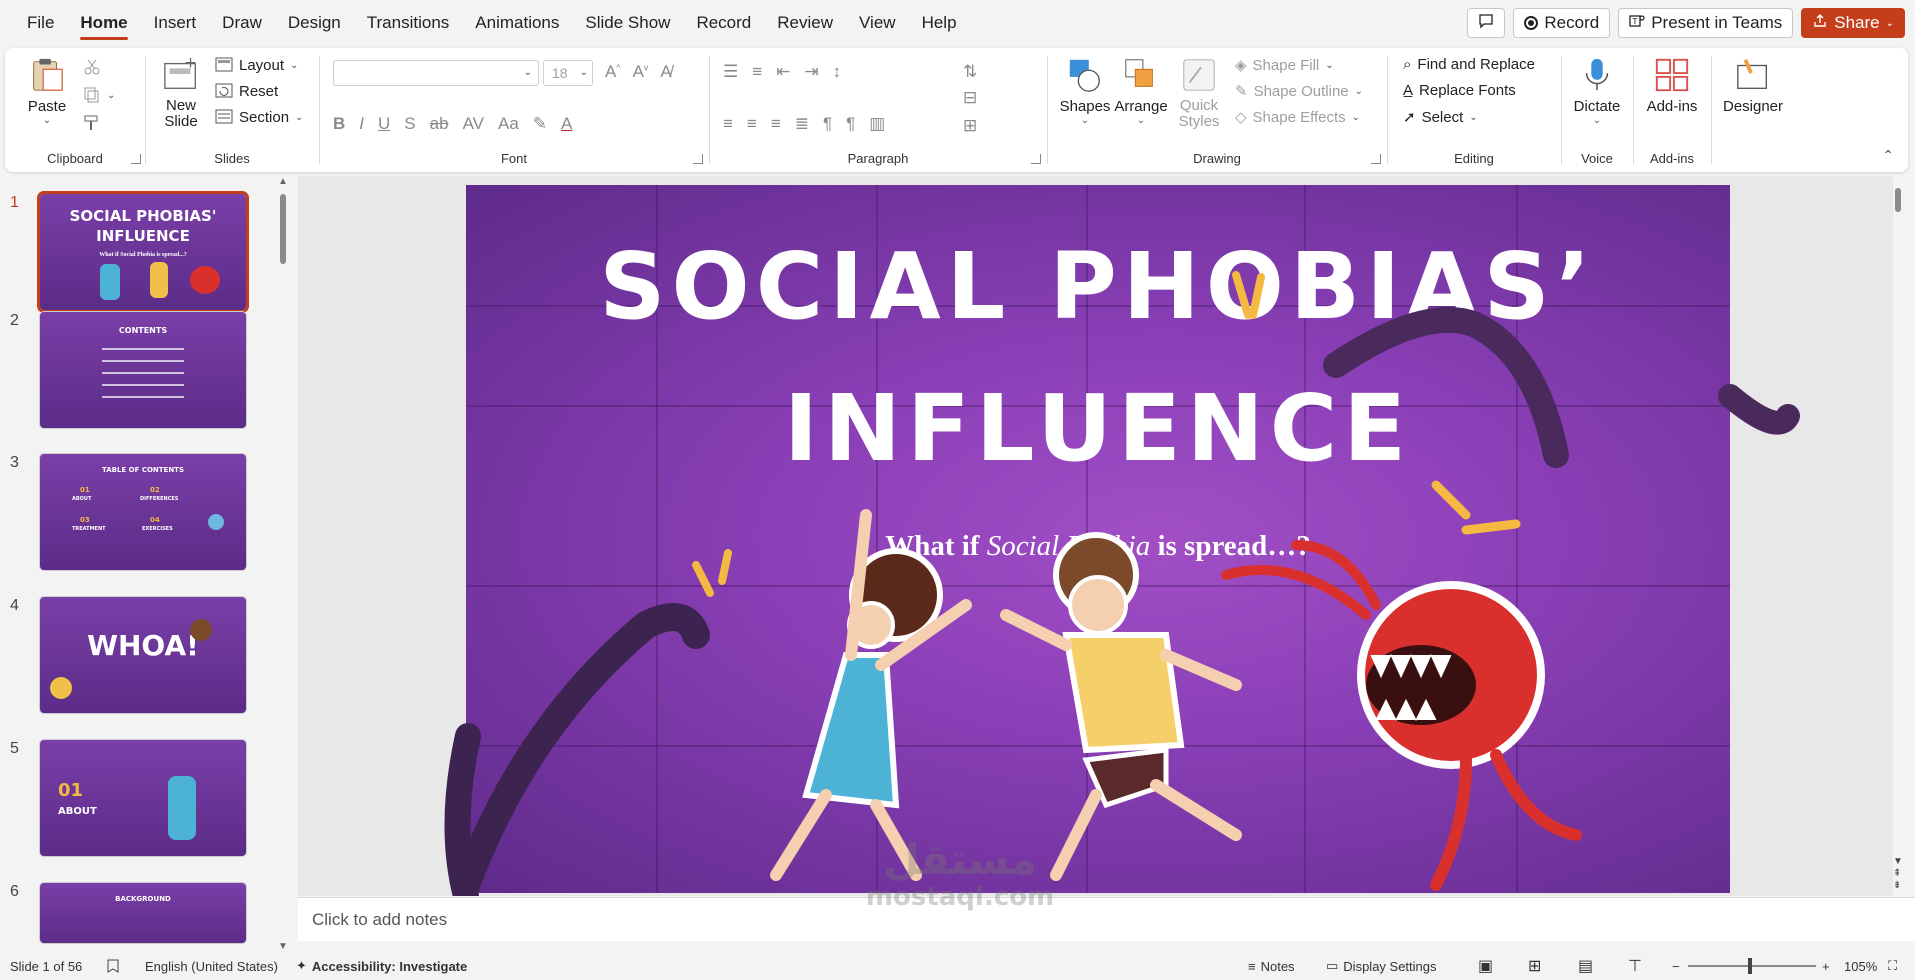  What do you see at coordinates (246, 91) in the screenshot?
I see `reset-button: Reset` at bounding box center [246, 91].